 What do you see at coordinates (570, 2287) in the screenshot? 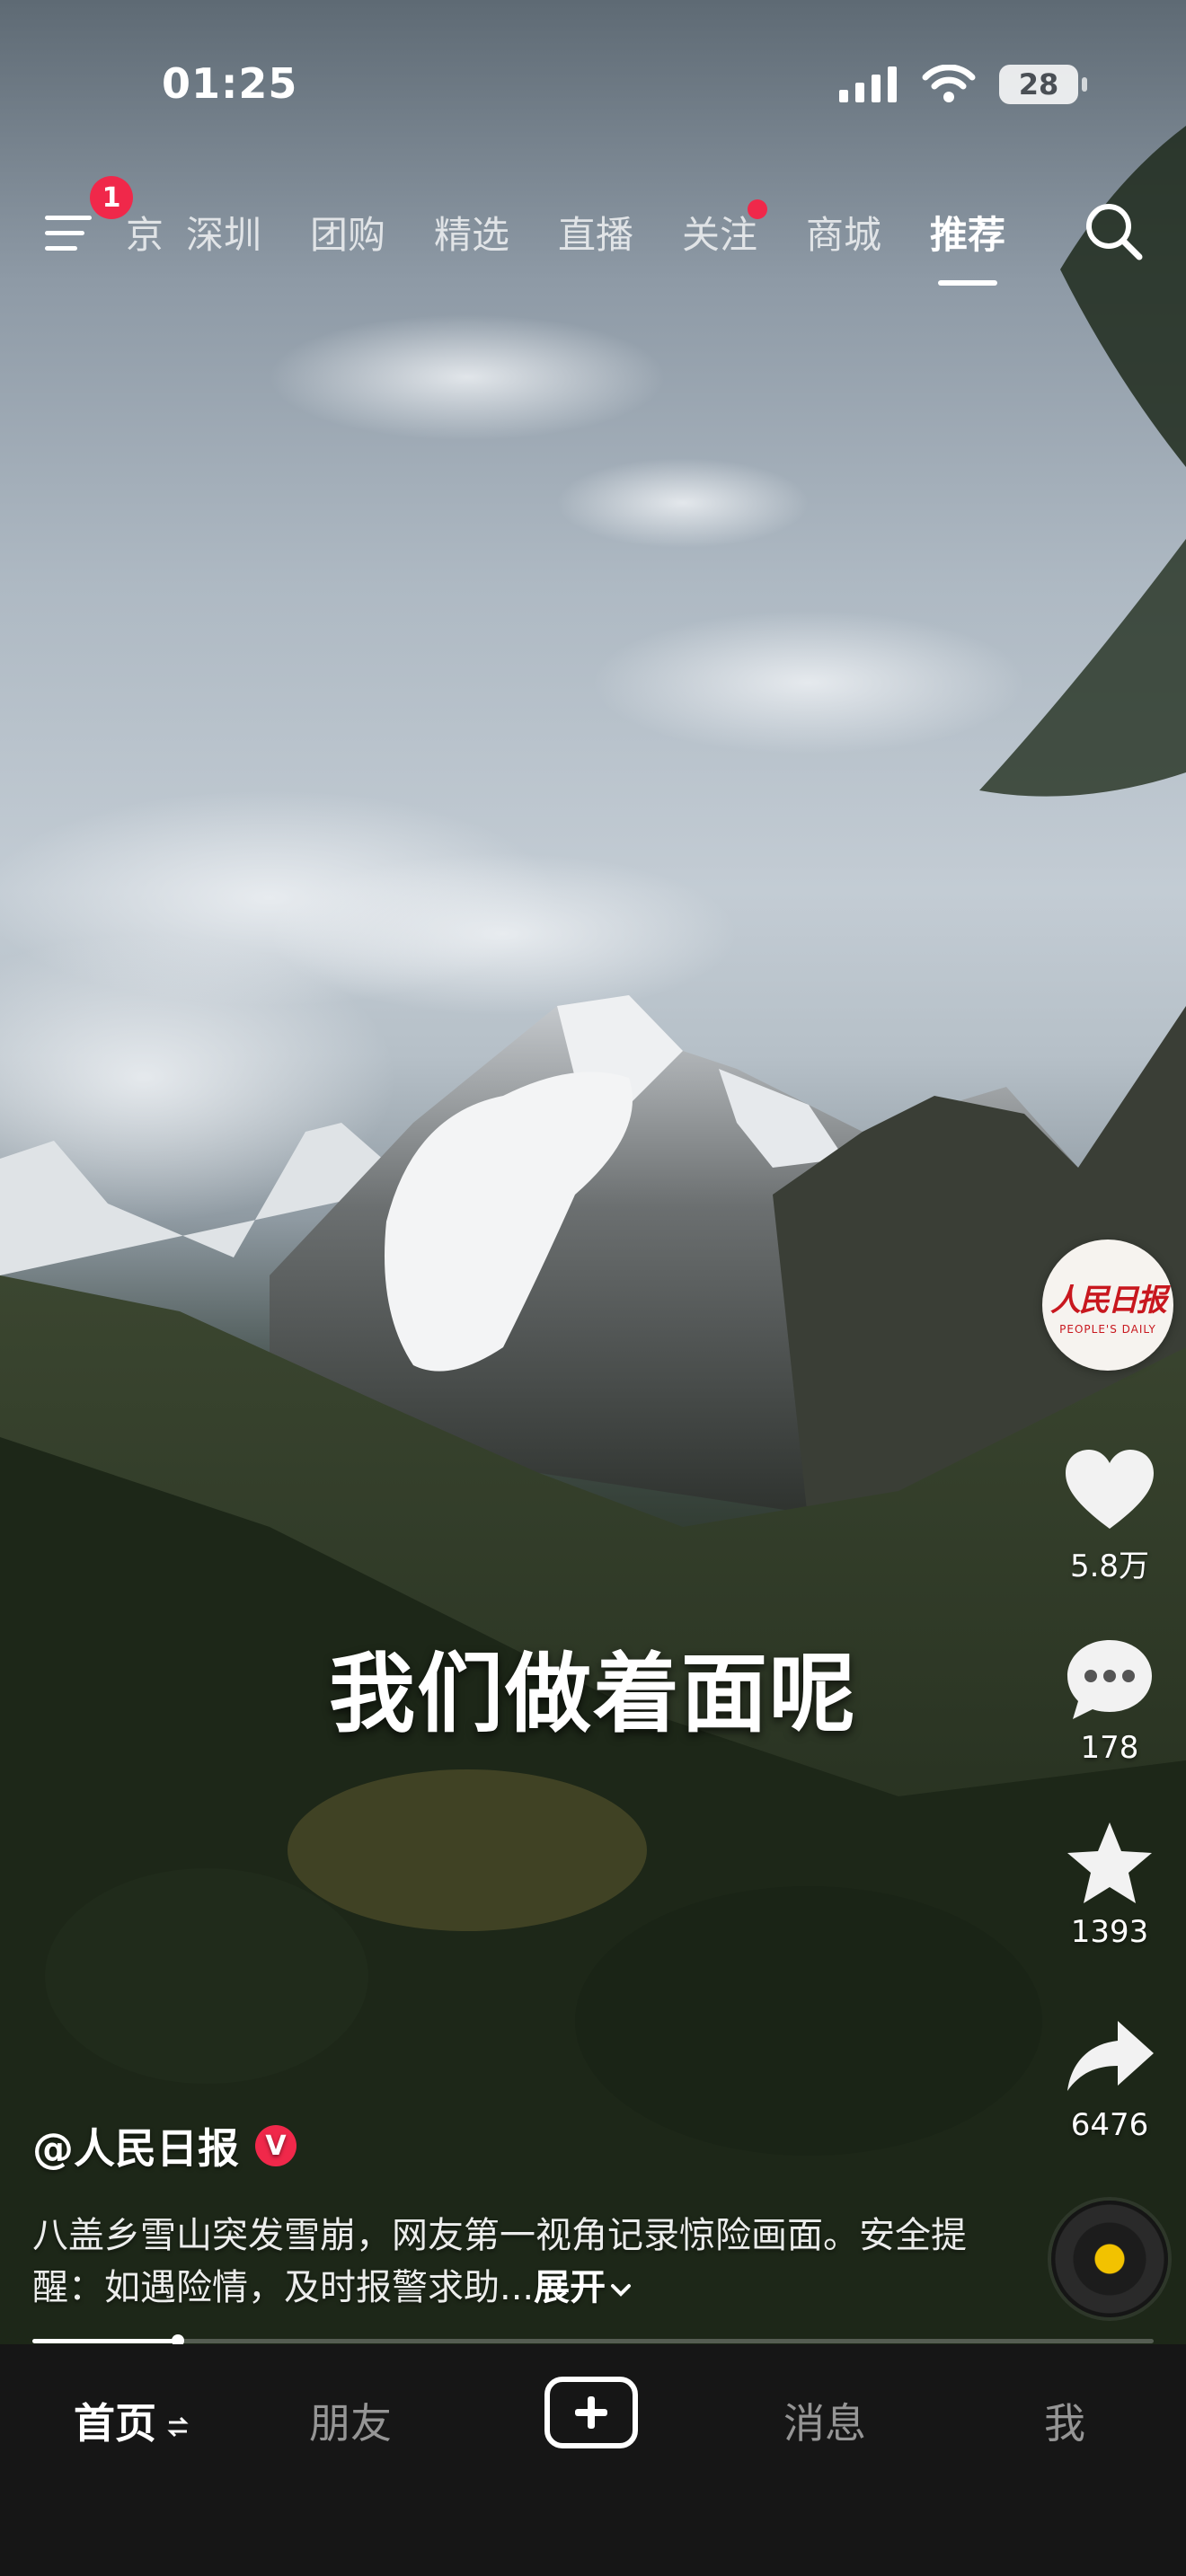
I see `expand-label: 展开` at bounding box center [570, 2287].